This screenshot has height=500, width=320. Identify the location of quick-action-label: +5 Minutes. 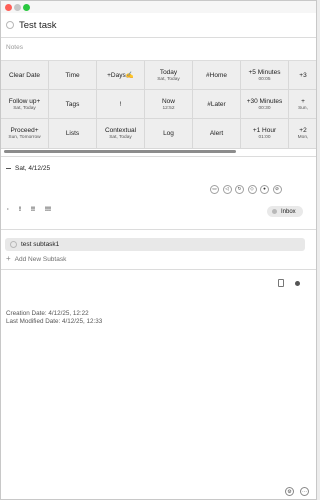
(264, 72).